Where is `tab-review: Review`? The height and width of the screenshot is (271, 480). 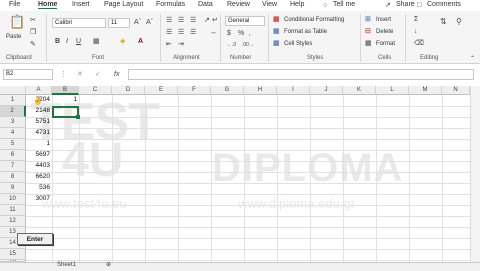
tab-review: Review is located at coordinates (238, 4).